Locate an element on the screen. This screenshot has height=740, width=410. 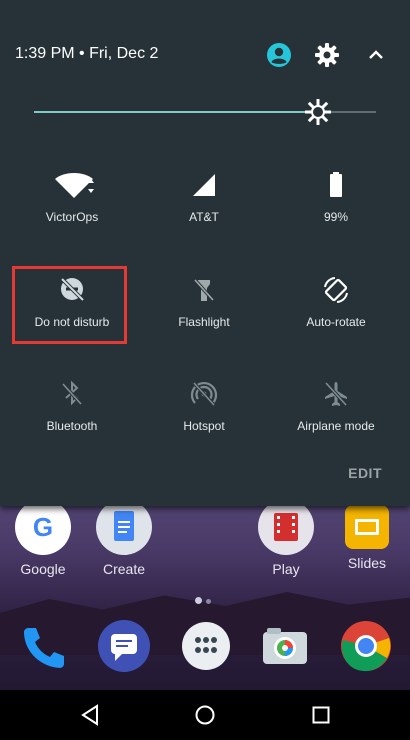
time-date: 1:39 PM • Fri, Dec 2 is located at coordinates (87, 53).